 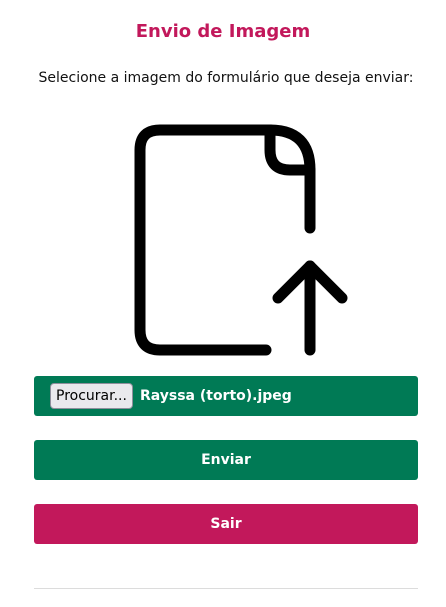 I want to click on file-input: Procurar... Rayssa (torto).jpeg, so click(x=226, y=396).